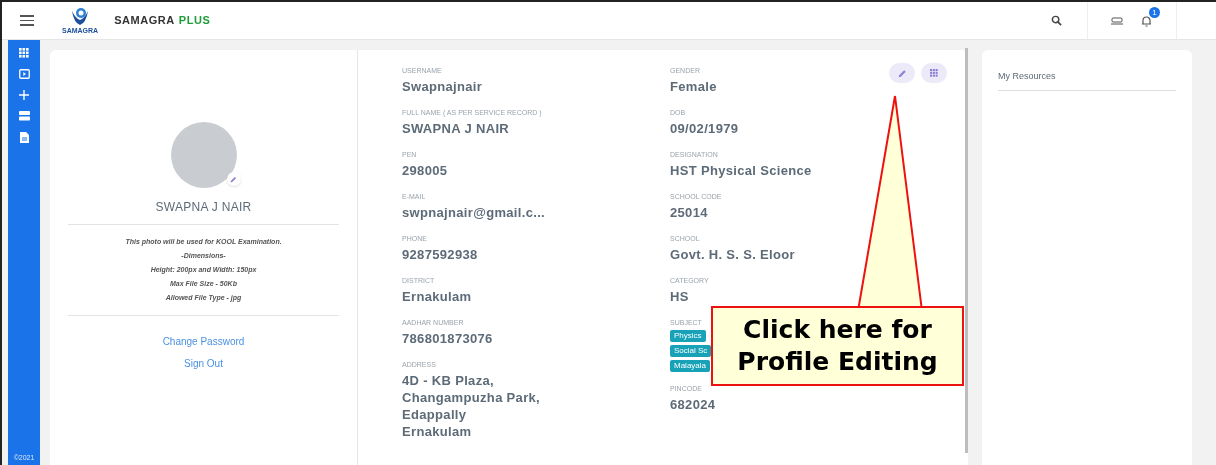  Describe the element at coordinates (447, 339) in the screenshot. I see `field-value: 786801873076` at that location.